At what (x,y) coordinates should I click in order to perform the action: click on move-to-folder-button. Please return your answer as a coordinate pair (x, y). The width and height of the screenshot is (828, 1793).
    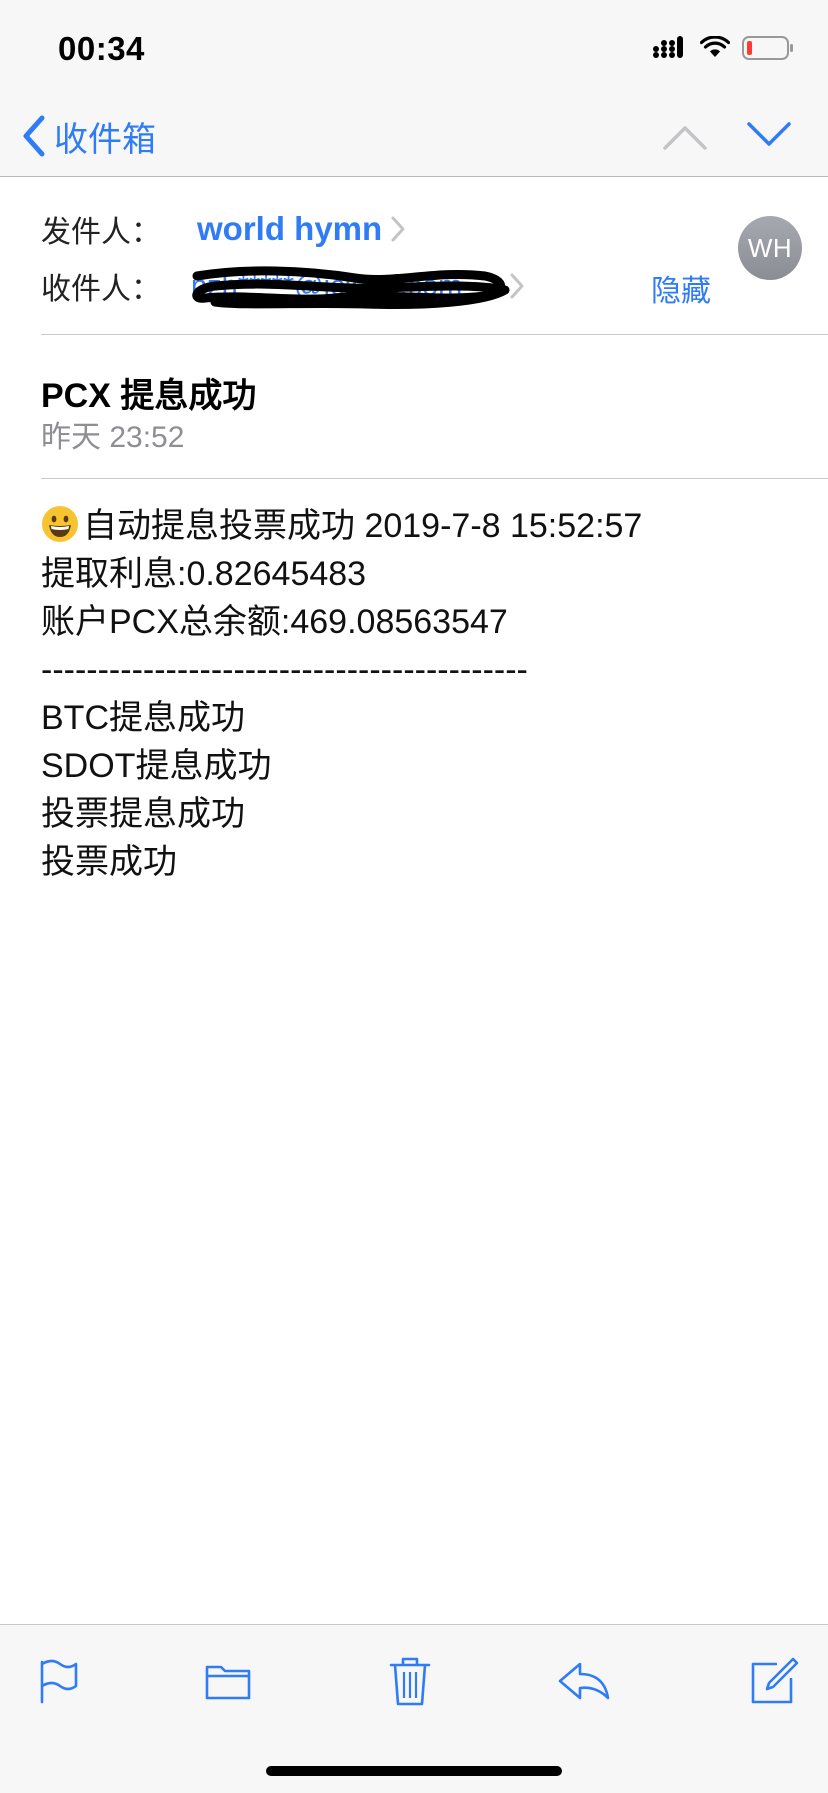
    Looking at the image, I should click on (228, 1681).